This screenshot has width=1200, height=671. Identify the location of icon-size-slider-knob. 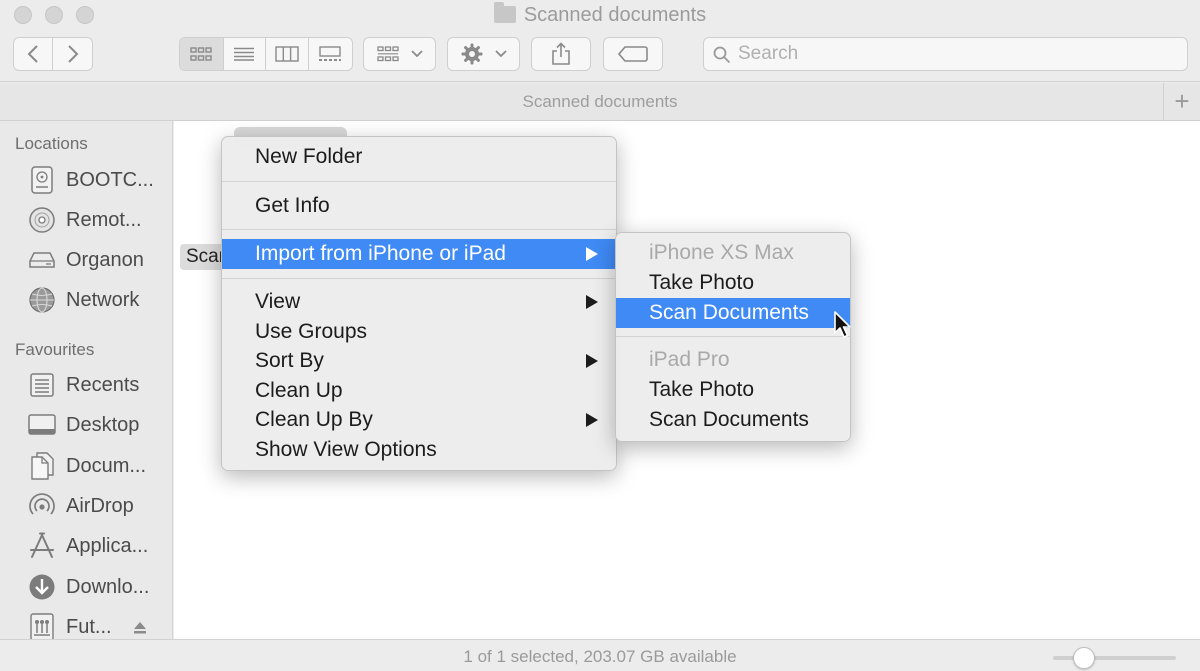
(1084, 658).